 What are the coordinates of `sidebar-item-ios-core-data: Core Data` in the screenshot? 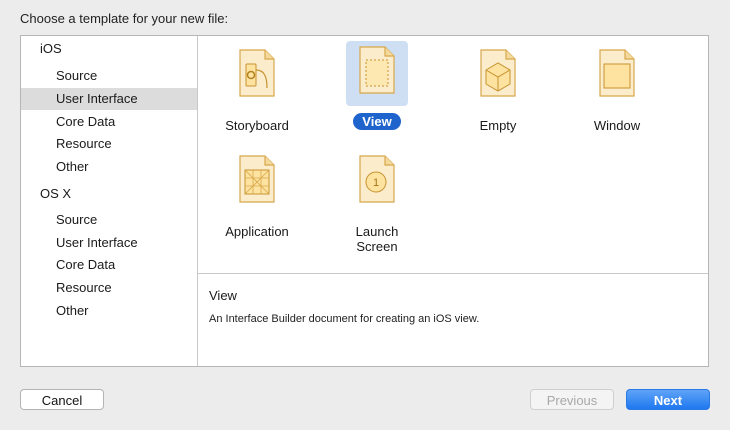 It's located at (109, 122).